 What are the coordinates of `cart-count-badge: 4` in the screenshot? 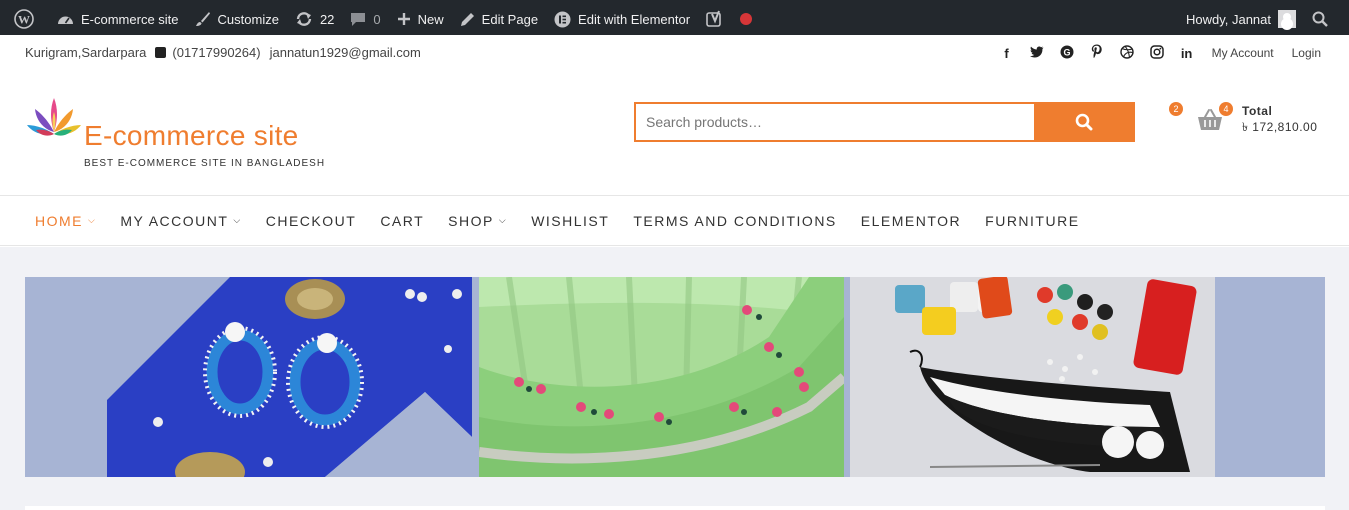 It's located at (1226, 109).